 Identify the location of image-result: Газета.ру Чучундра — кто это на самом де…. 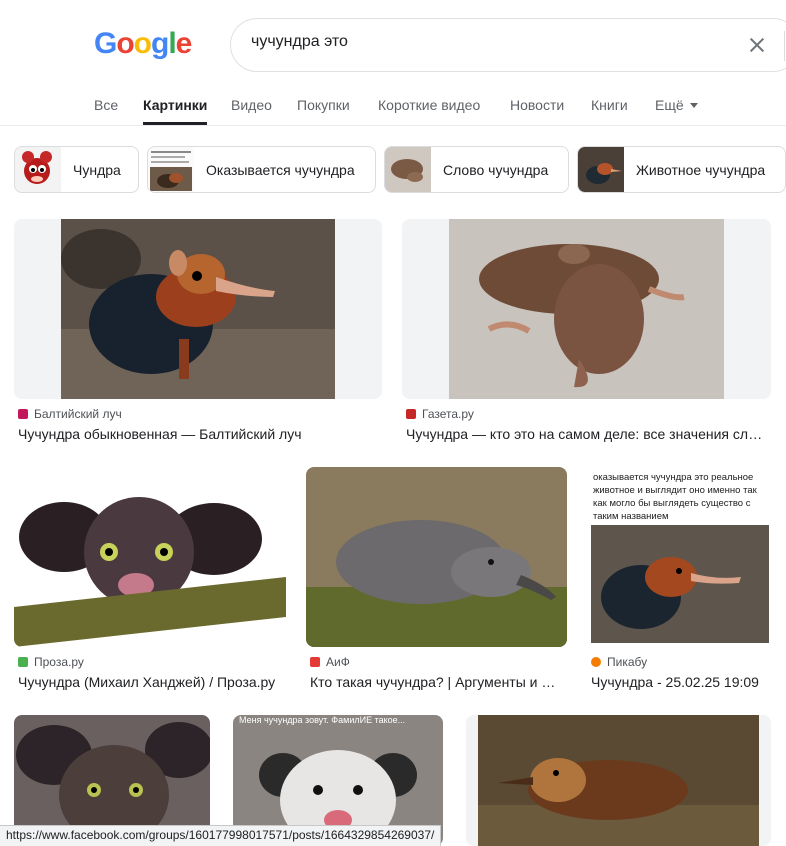
(586, 334).